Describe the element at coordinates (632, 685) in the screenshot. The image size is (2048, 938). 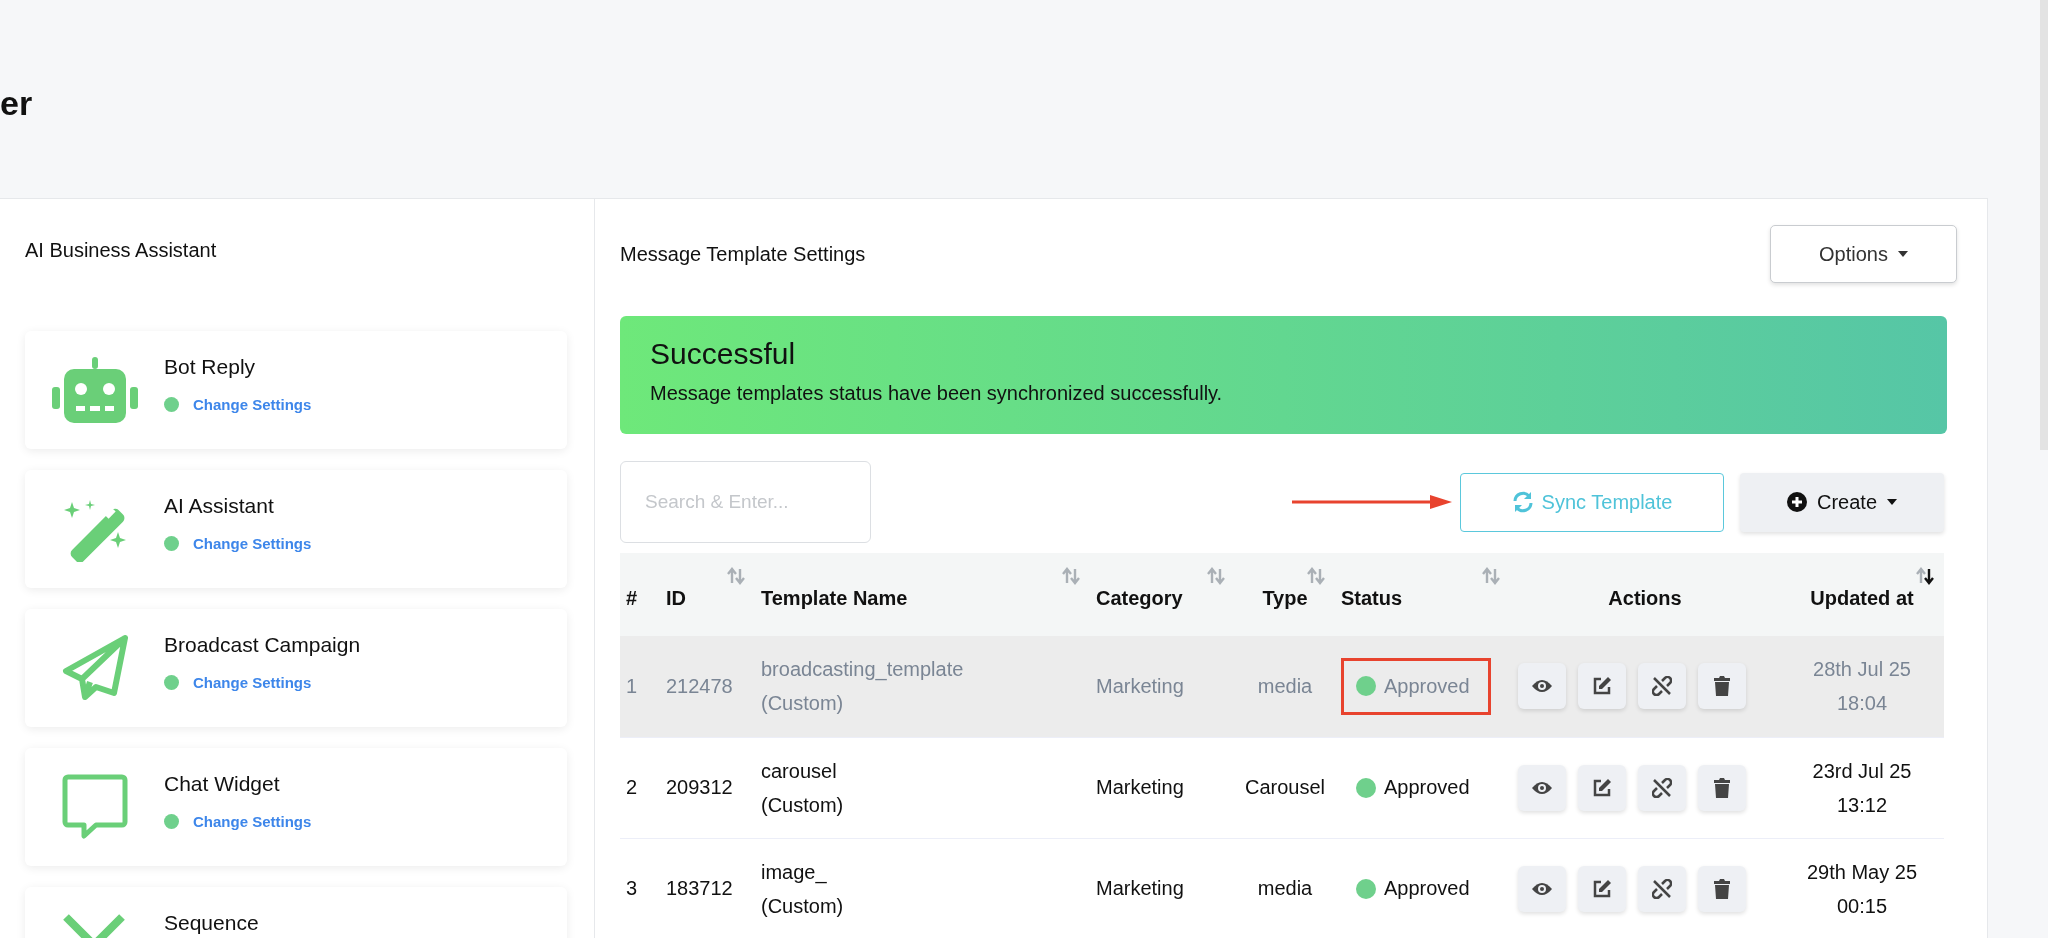
I see `row-number: 1` at that location.